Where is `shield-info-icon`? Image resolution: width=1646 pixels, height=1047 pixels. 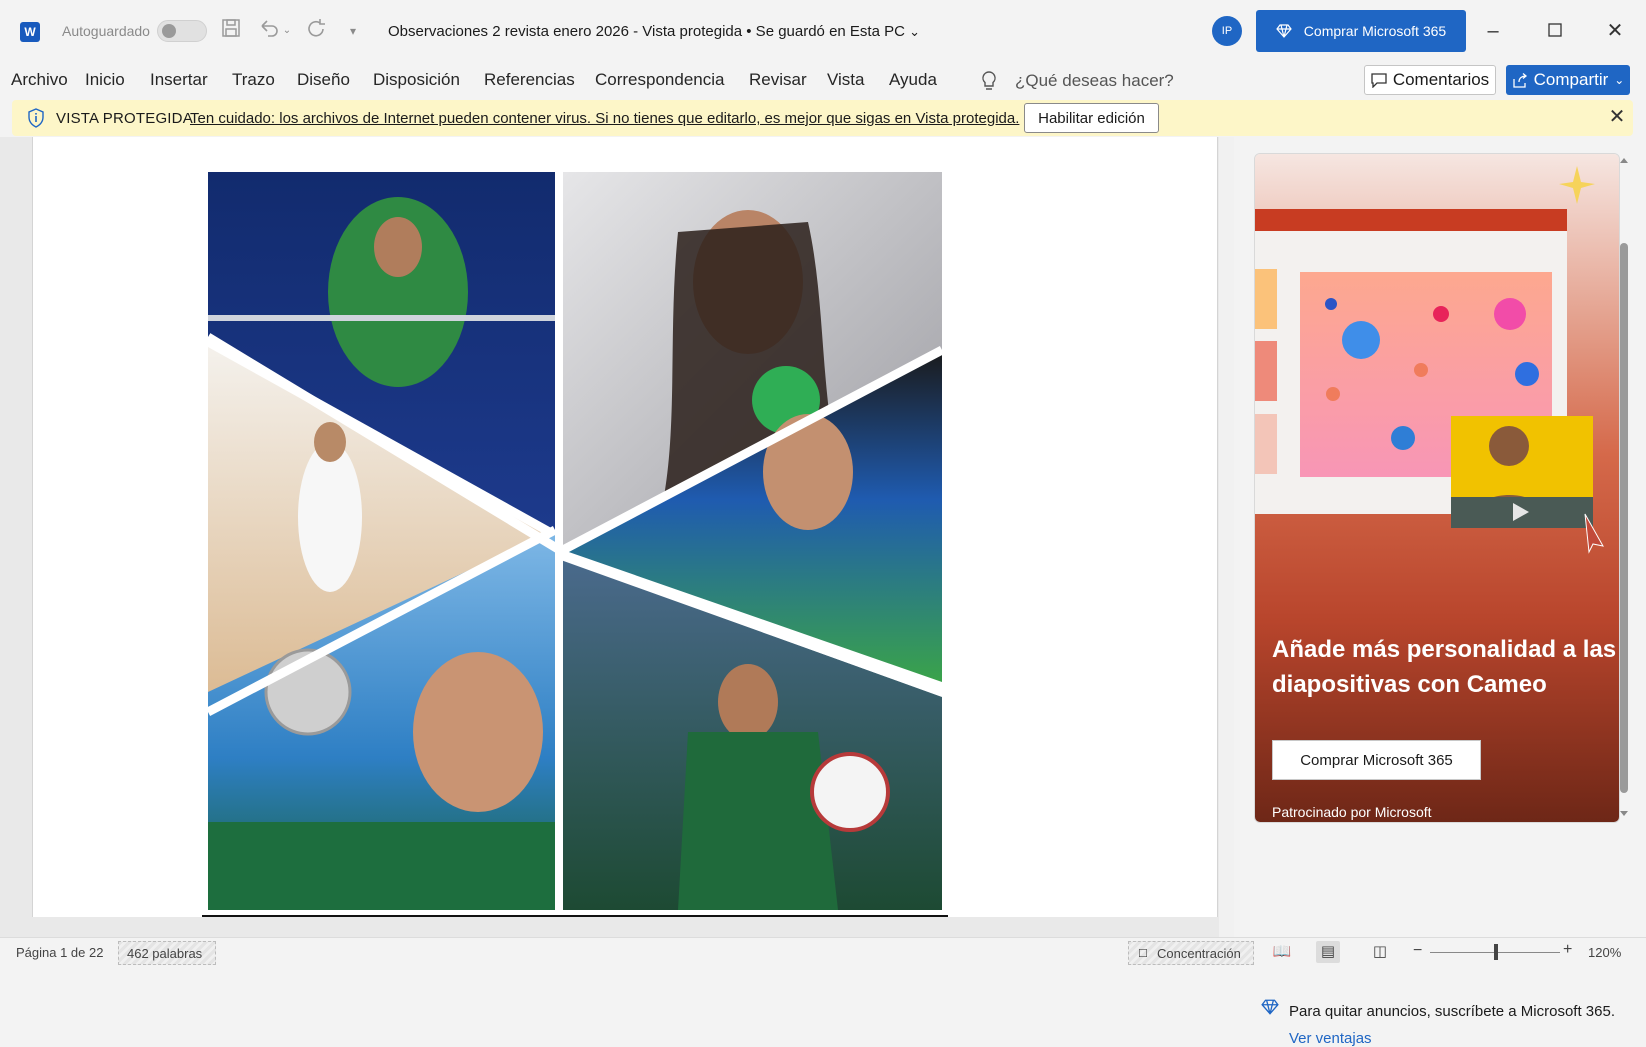 shield-info-icon is located at coordinates (36, 118).